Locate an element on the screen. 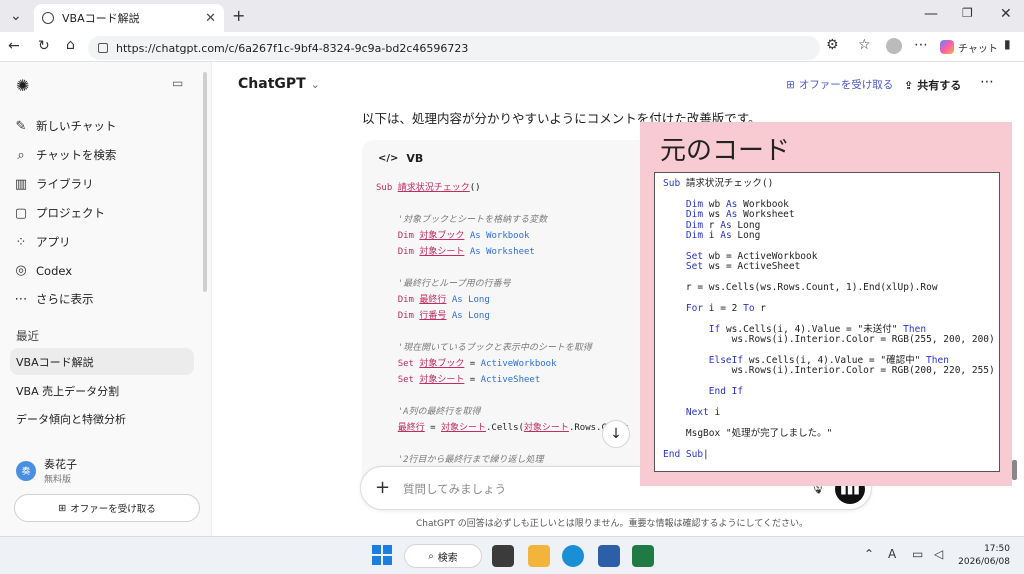 The height and width of the screenshot is (574, 1024). settings-more-icon: ⋯ is located at coordinates (921, 45).